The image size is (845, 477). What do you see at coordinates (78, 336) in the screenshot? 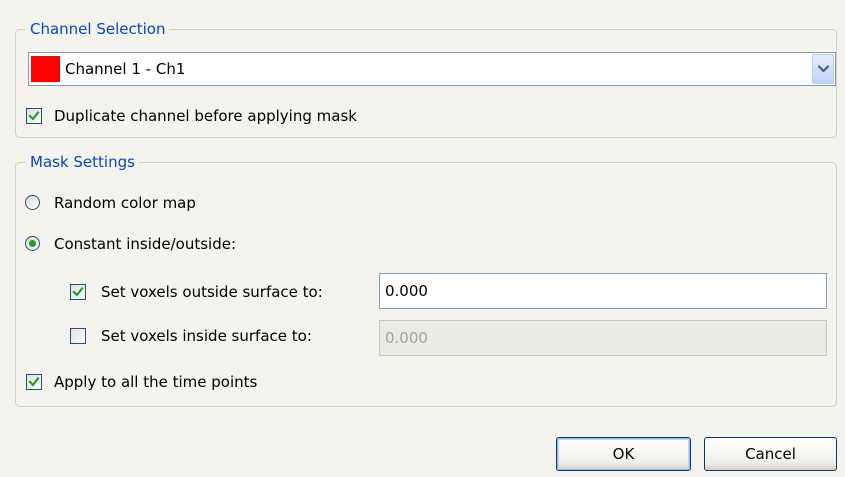
I see `inside-surface-checkbox` at bounding box center [78, 336].